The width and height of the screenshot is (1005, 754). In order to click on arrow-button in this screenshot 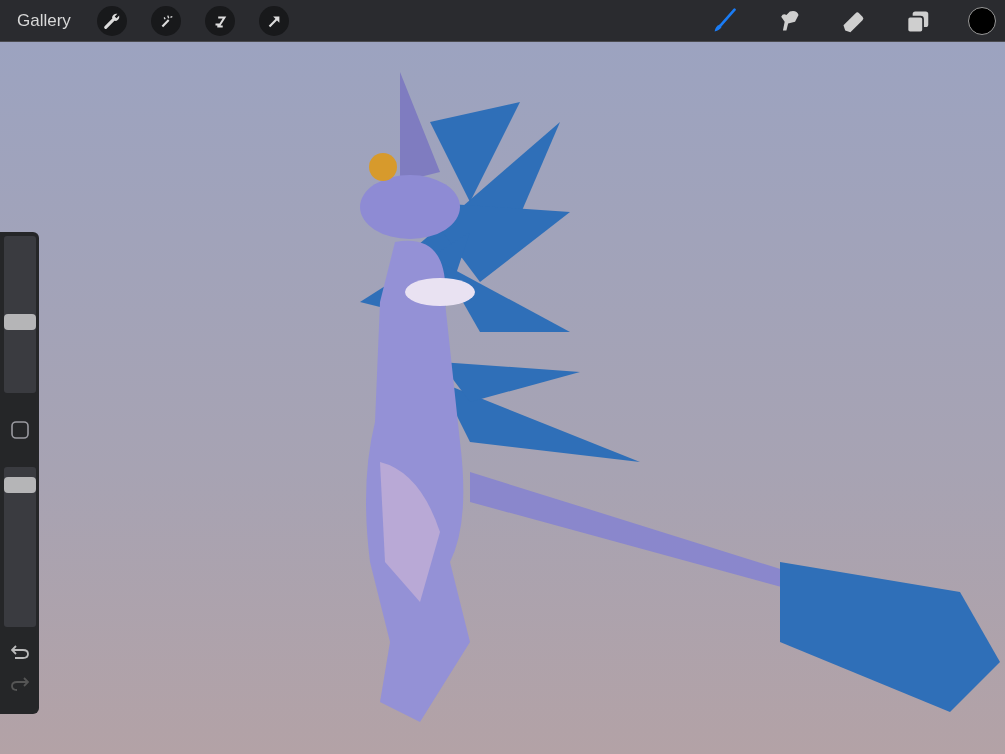, I will do `click(273, 20)`.